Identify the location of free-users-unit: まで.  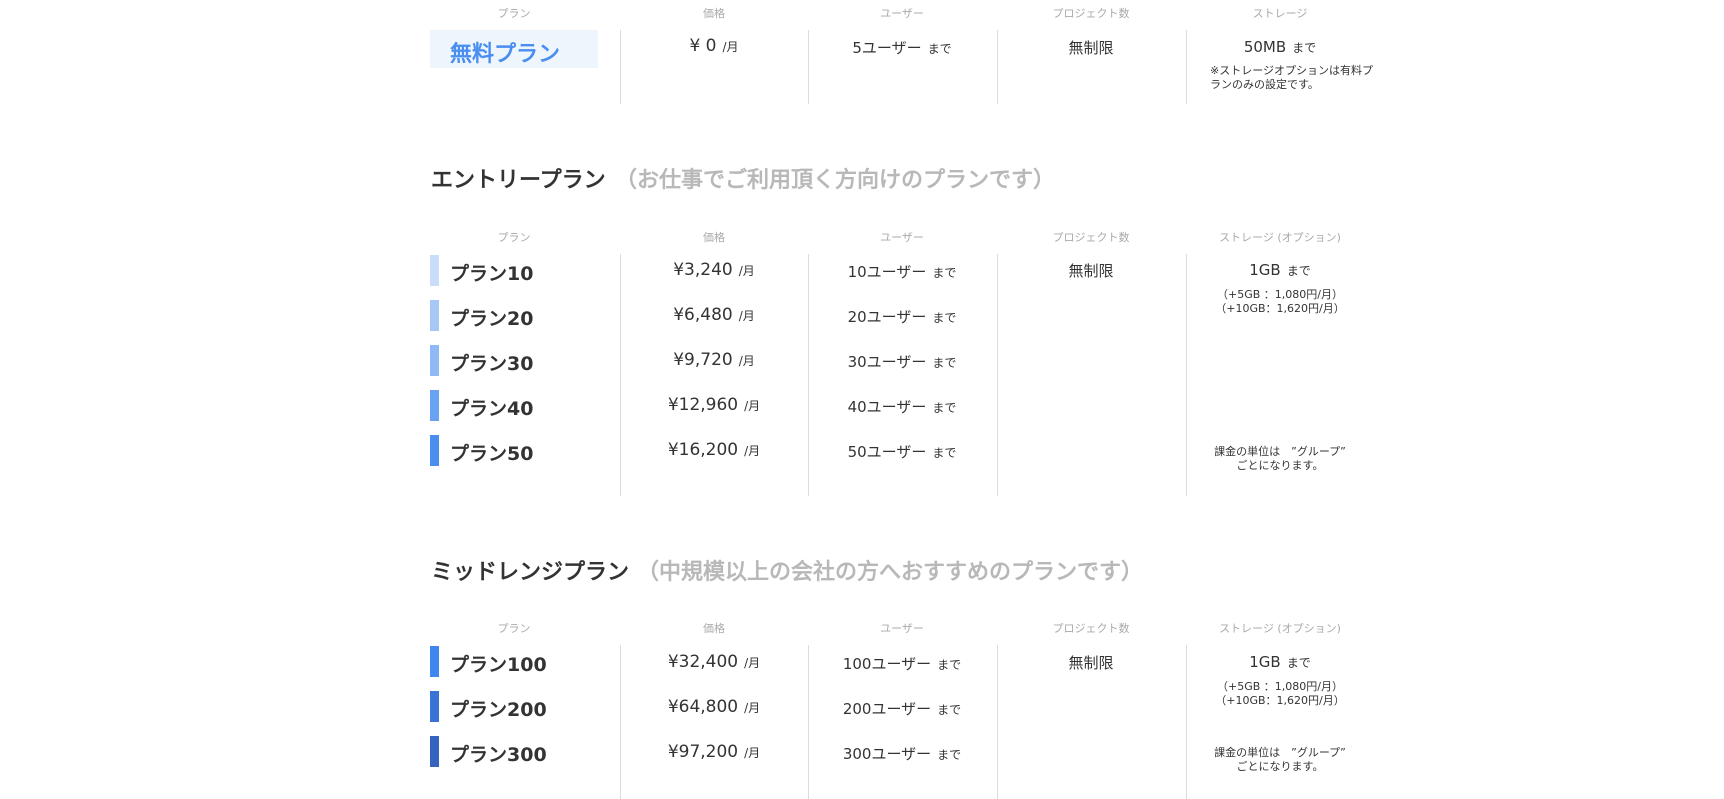
(939, 49).